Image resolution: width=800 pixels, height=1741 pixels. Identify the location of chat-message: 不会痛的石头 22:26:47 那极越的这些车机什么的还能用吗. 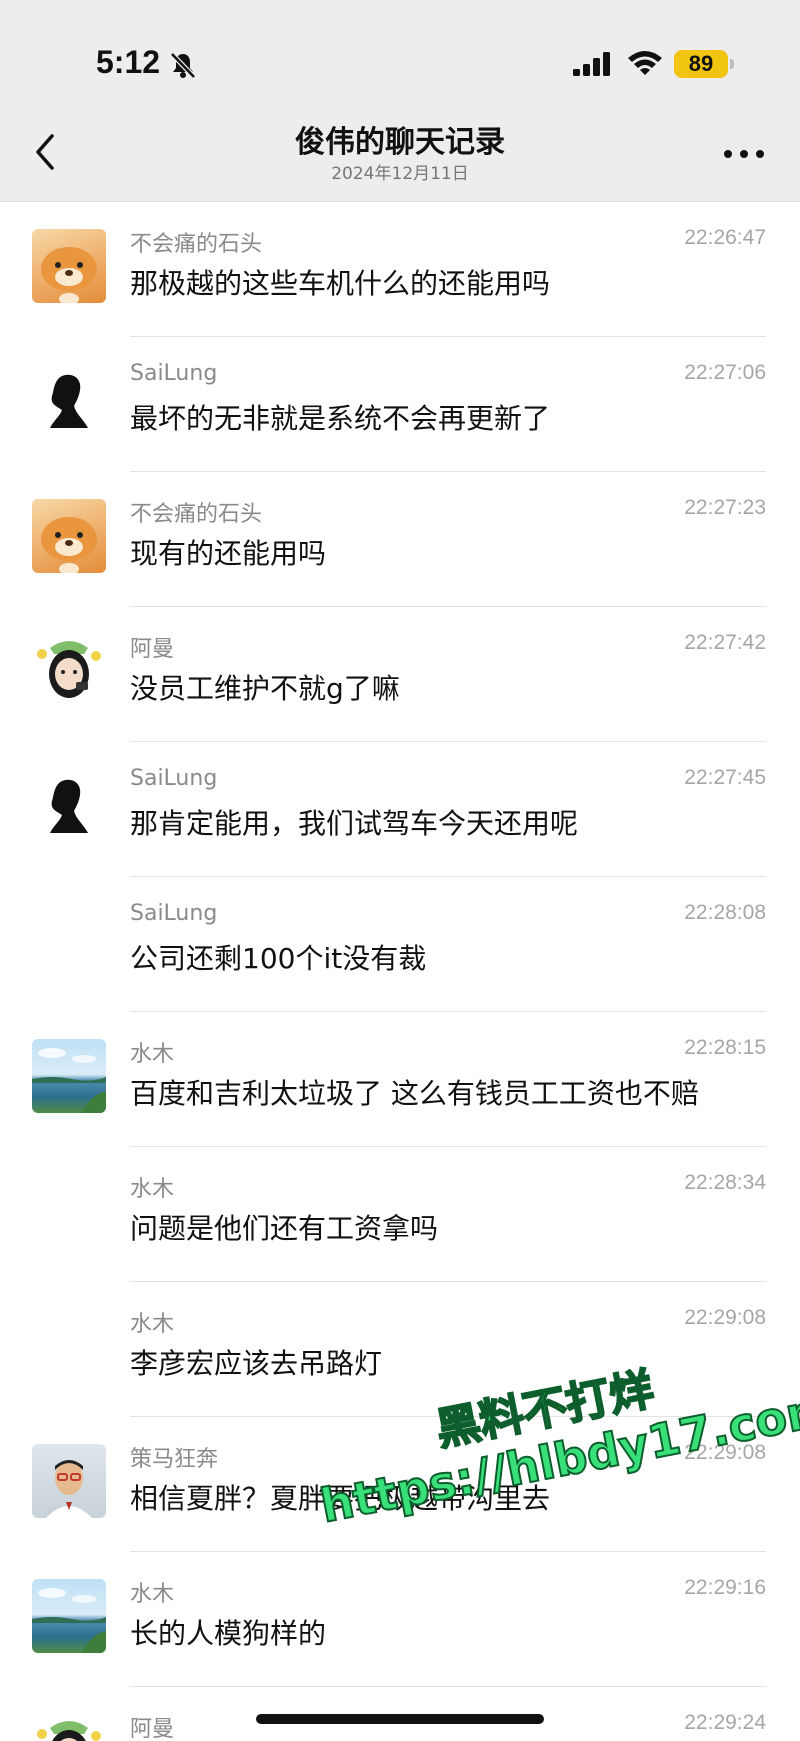
(400, 269).